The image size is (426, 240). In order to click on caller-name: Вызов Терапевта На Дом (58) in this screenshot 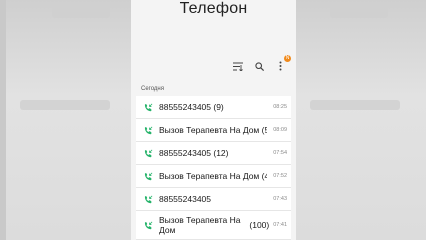, I will do `click(213, 130)`.